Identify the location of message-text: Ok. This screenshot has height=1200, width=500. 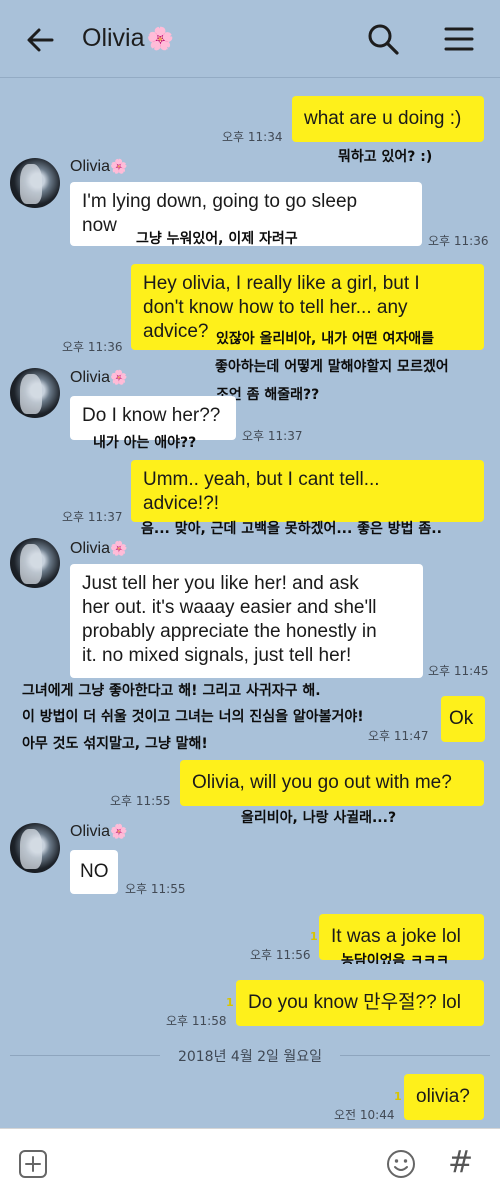
(461, 718).